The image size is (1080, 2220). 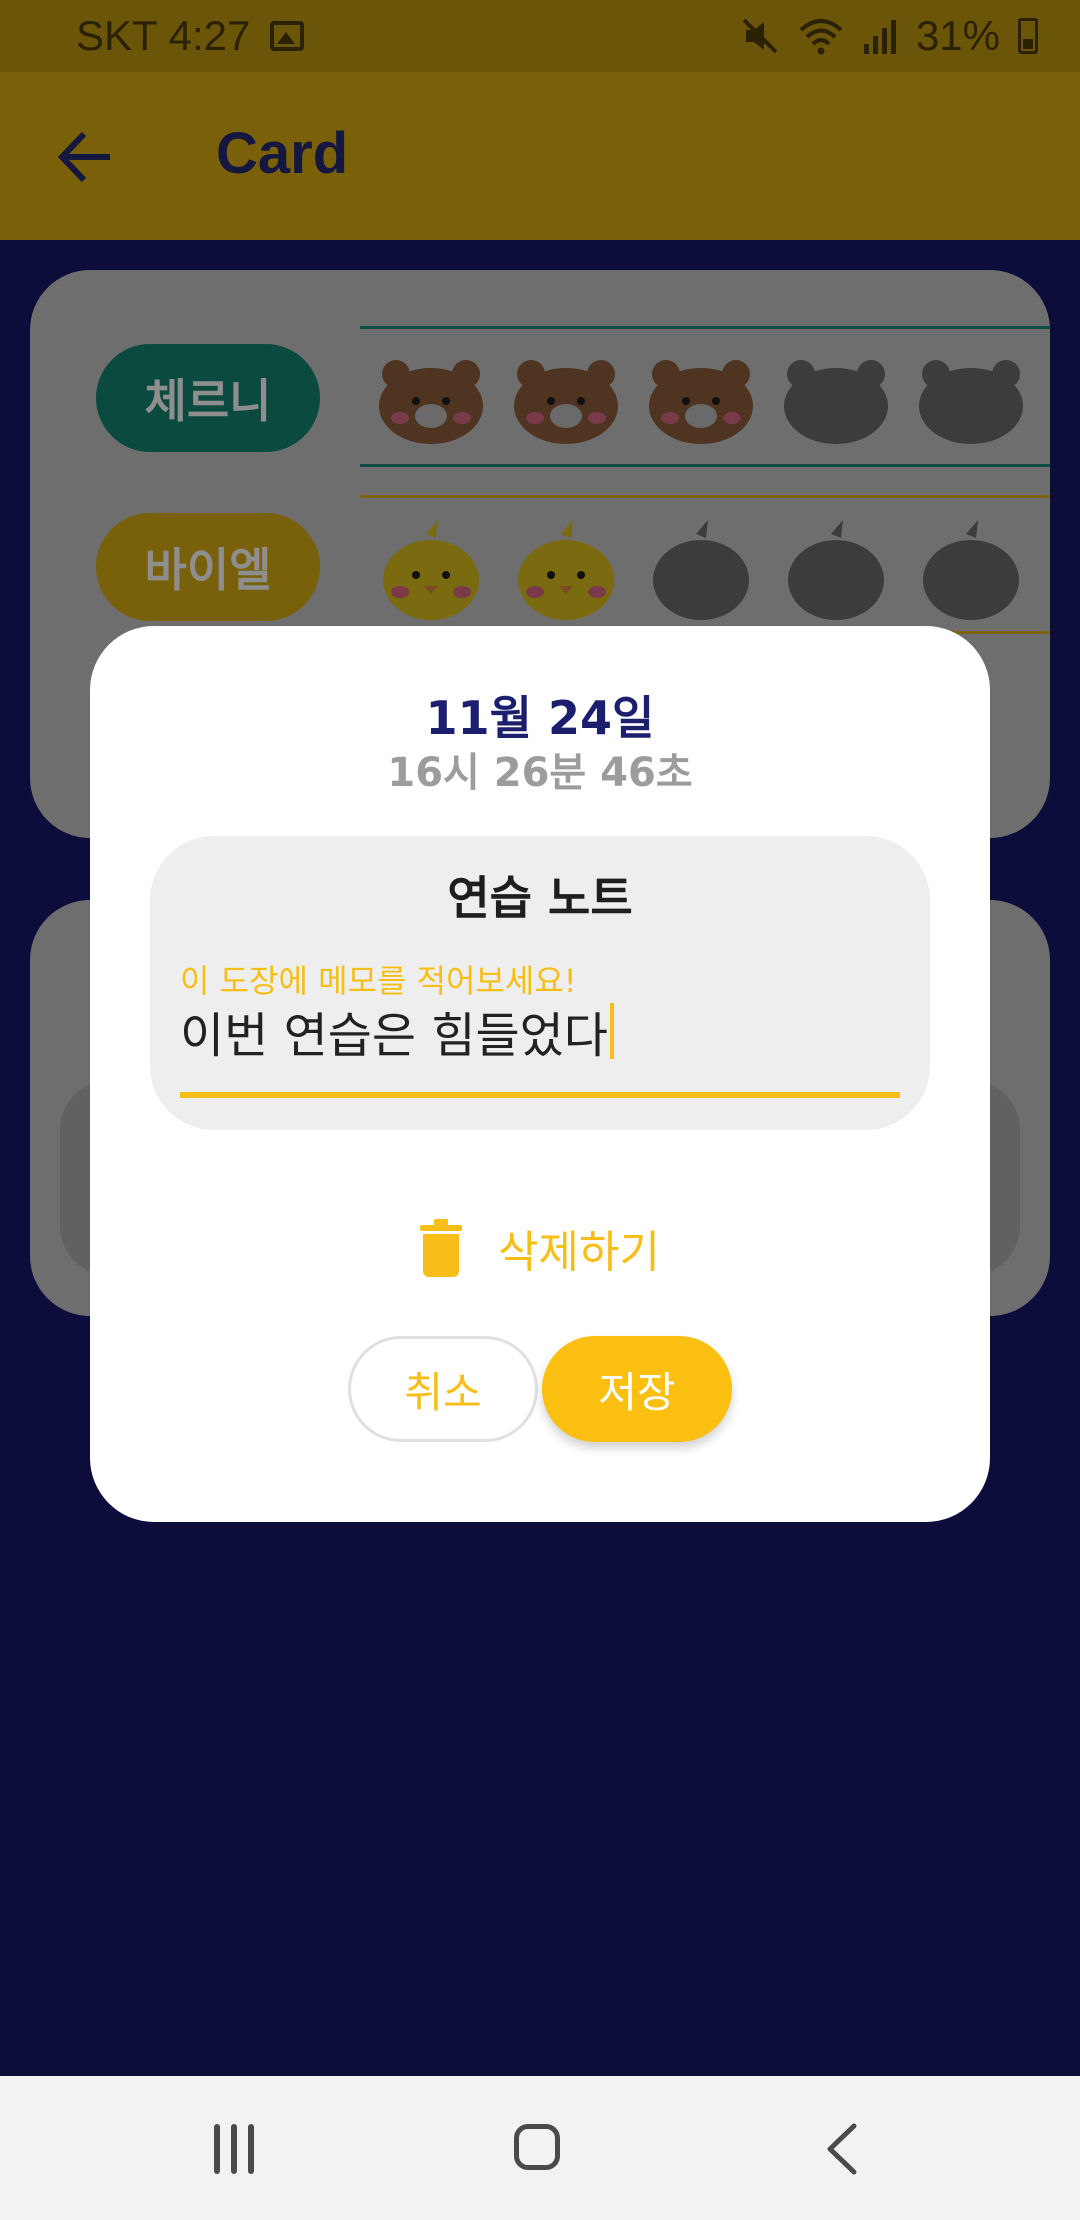 I want to click on battery-icon, so click(x=1028, y=36).